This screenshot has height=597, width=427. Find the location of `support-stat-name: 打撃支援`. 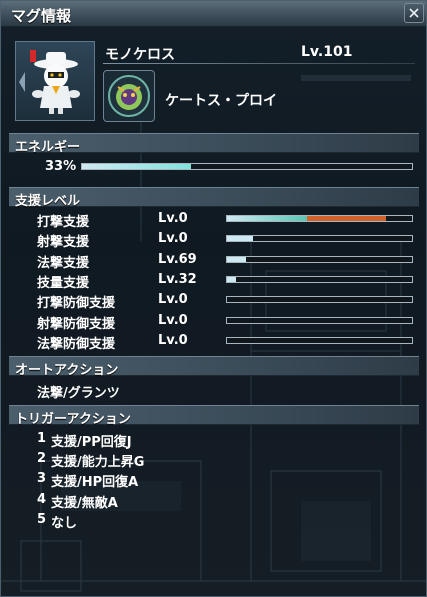

support-stat-name: 打撃支援 is located at coordinates (63, 222).